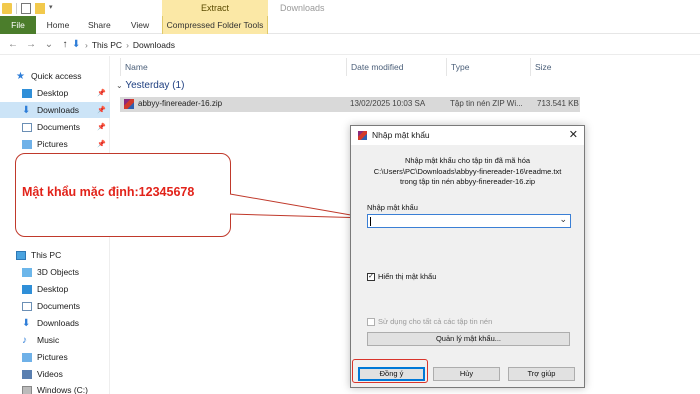  Describe the element at coordinates (488, 67) in the screenshot. I see `column-header-type: Type` at that location.